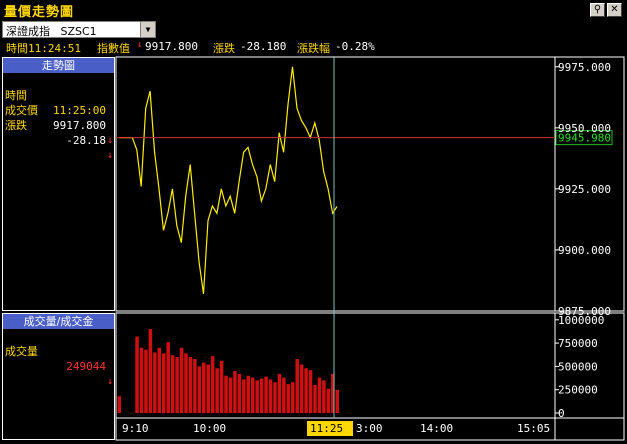  What do you see at coordinates (584, 67) in the screenshot?
I see `price-tick-label: 9975.000` at bounding box center [584, 67].